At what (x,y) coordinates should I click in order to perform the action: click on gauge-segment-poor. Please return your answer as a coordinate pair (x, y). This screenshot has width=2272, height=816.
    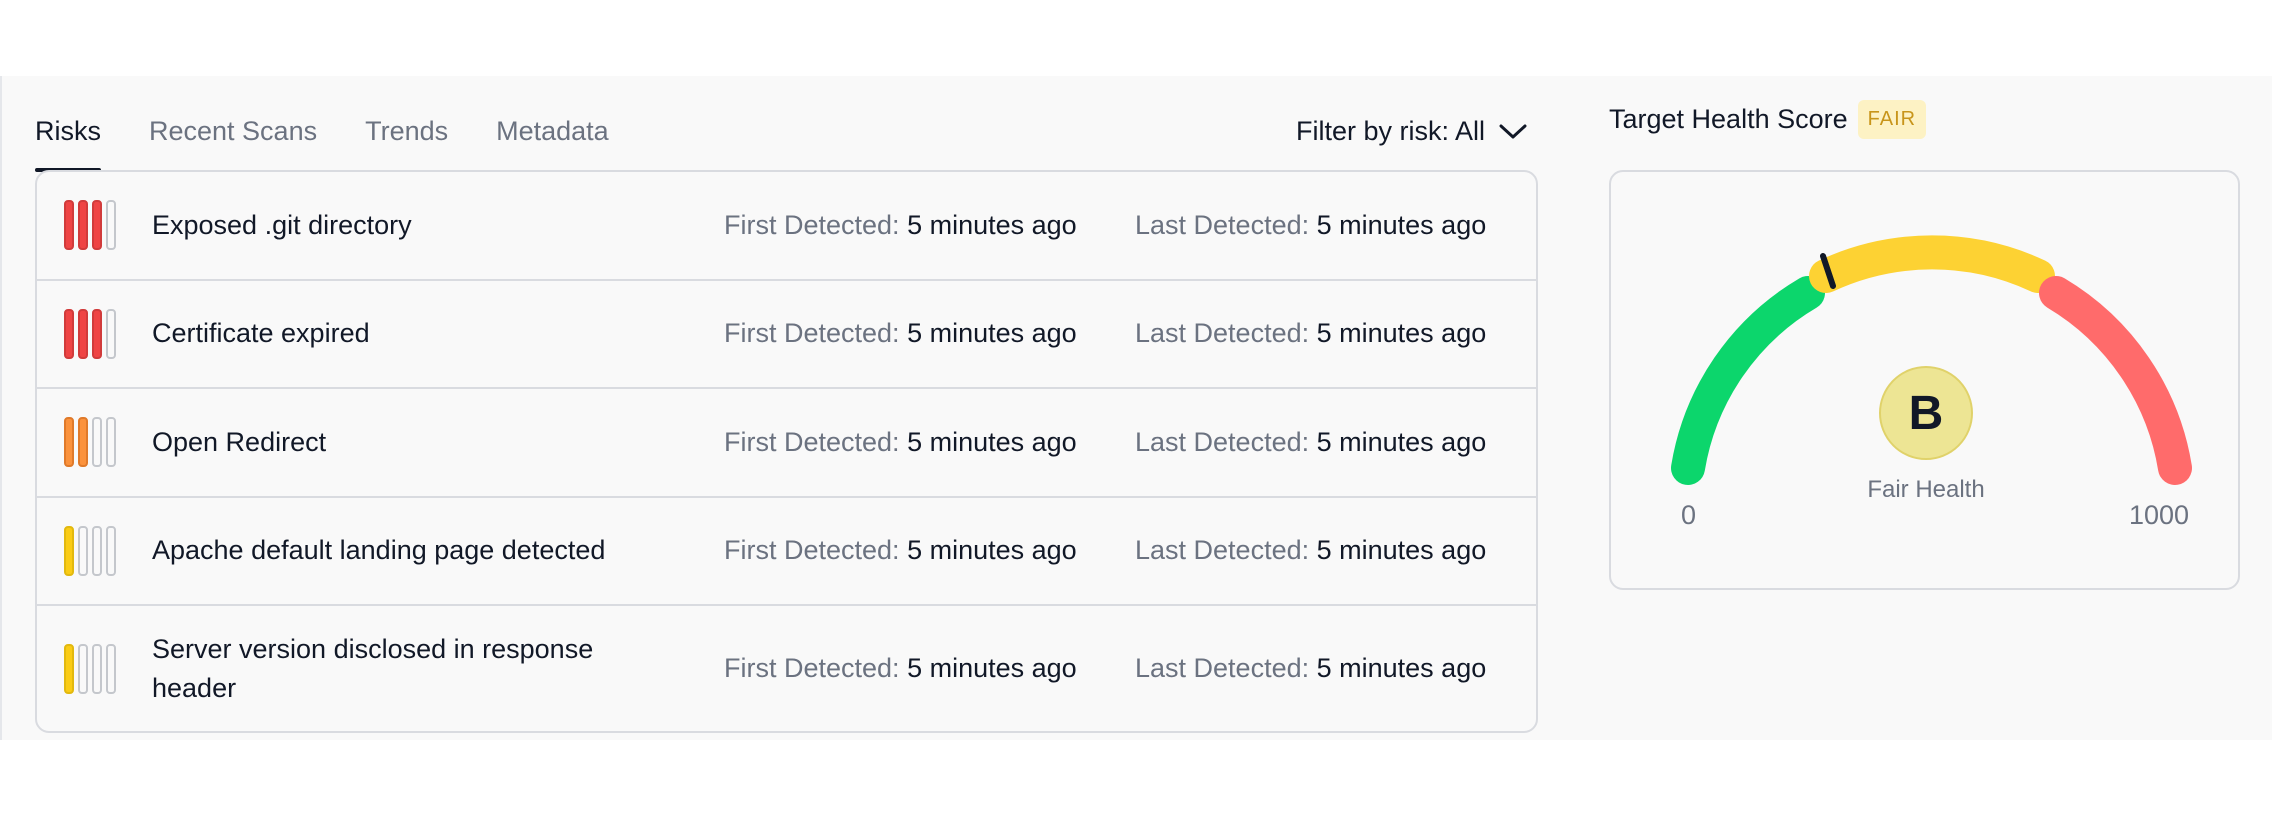
    Looking at the image, I should click on (2115, 380).